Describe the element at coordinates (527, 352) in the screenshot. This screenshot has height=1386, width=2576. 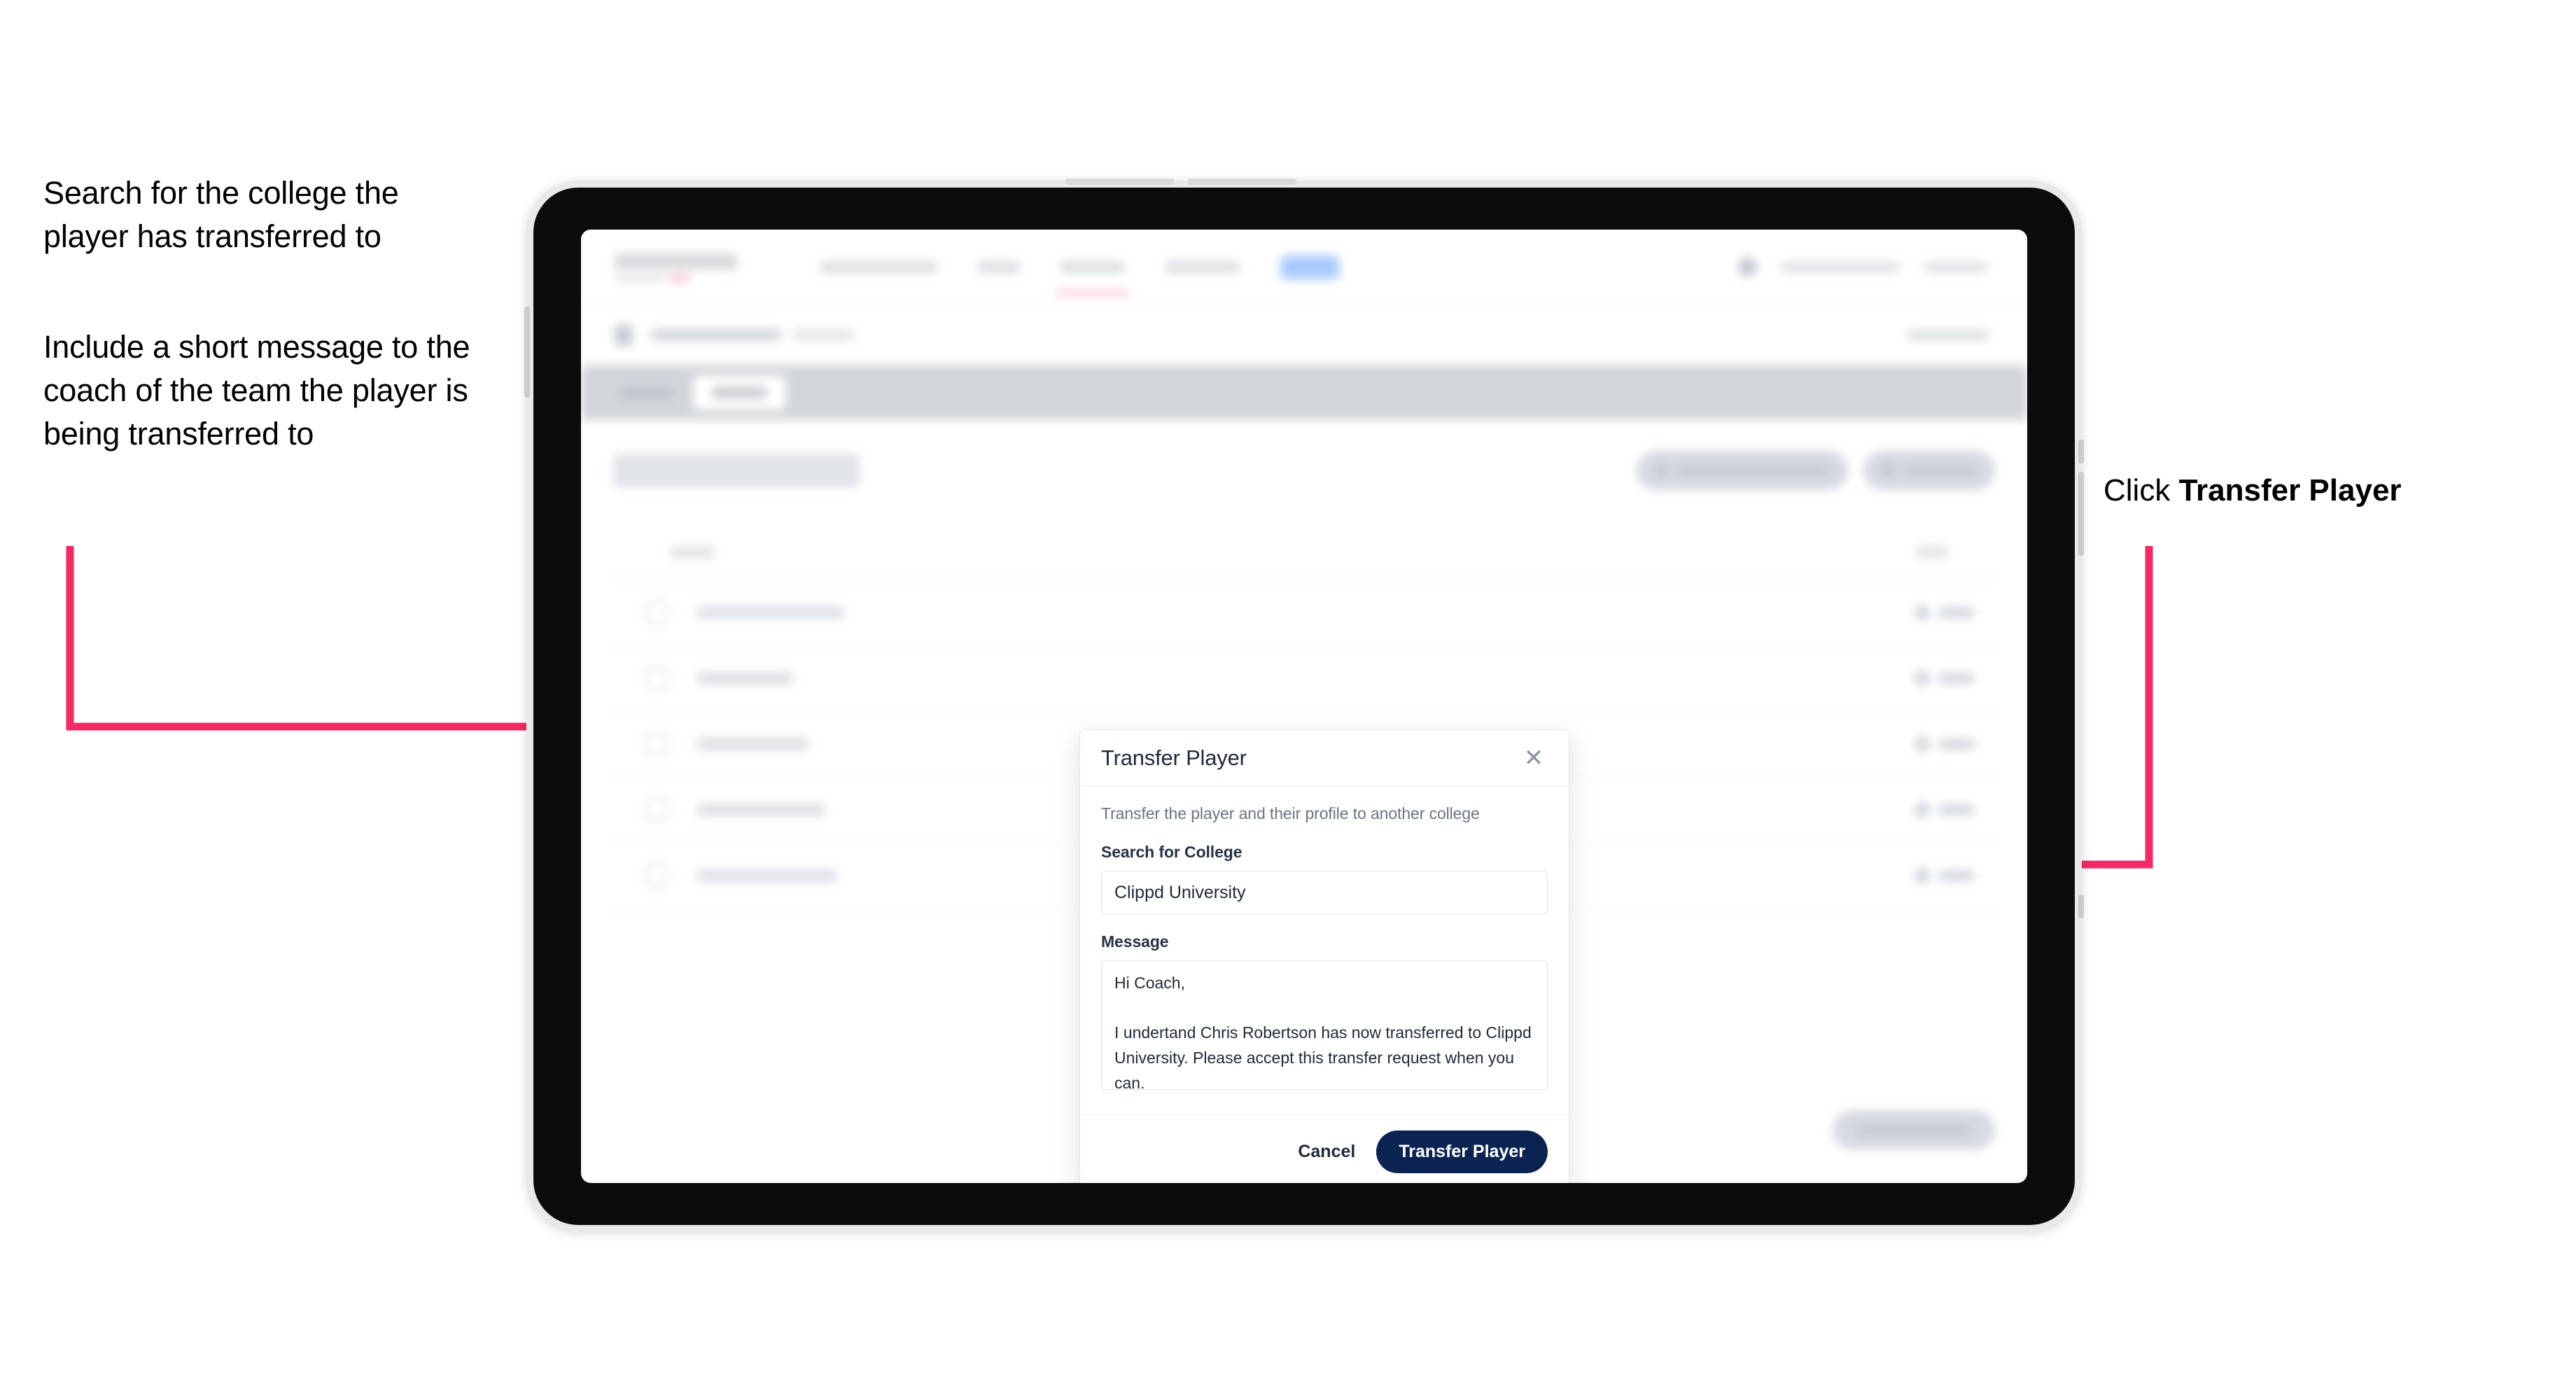
I see `device-left-button` at that location.